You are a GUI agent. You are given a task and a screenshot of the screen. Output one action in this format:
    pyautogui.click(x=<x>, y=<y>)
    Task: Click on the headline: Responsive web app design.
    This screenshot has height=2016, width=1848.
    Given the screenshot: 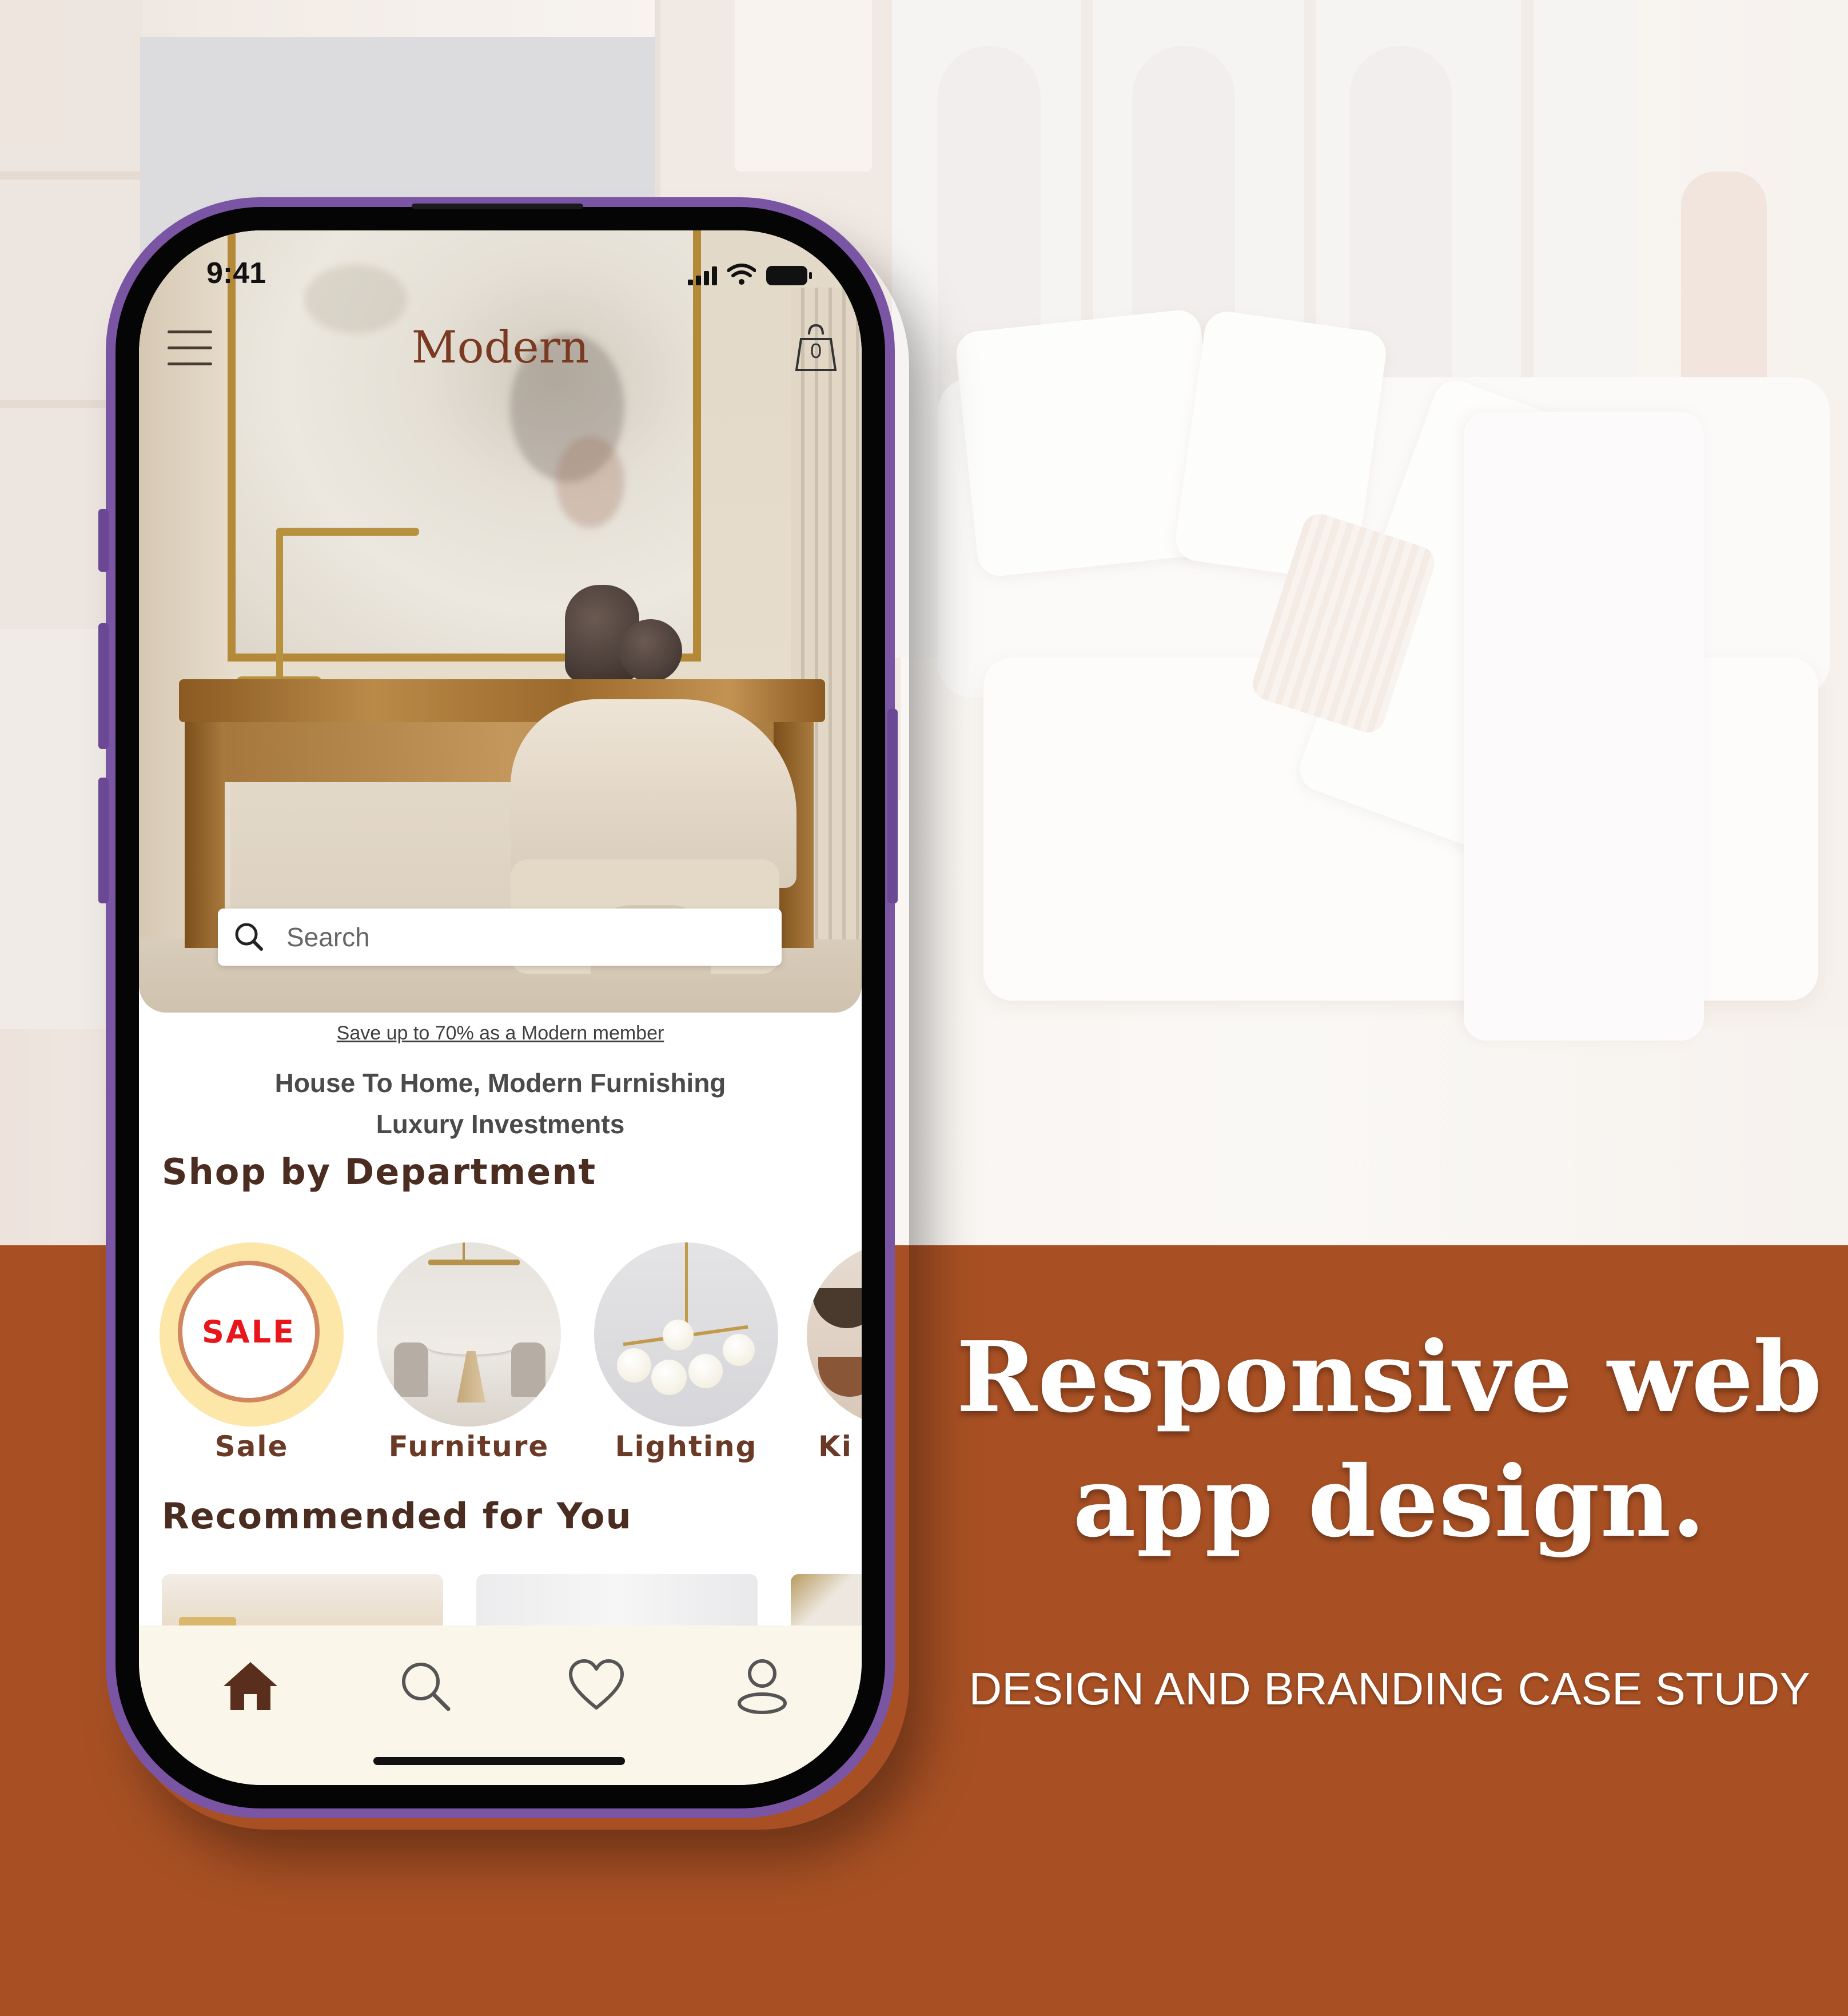 What is the action you would take?
    pyautogui.click(x=1389, y=1439)
    